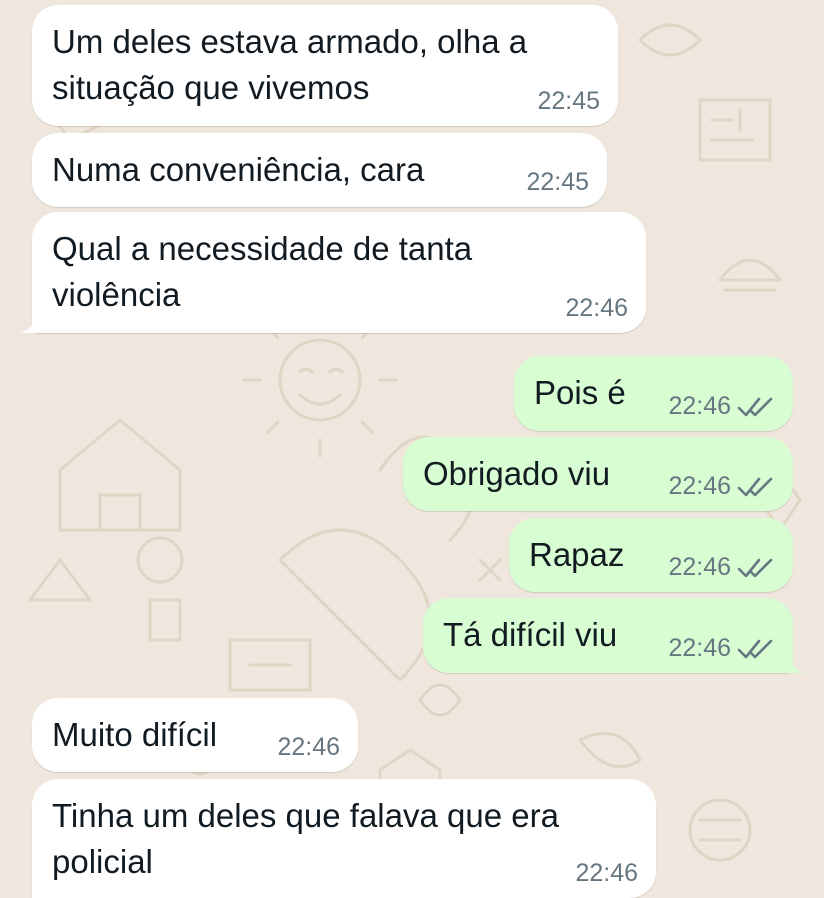 The image size is (824, 898). I want to click on message-line: Tá difícil viu, so click(530, 634).